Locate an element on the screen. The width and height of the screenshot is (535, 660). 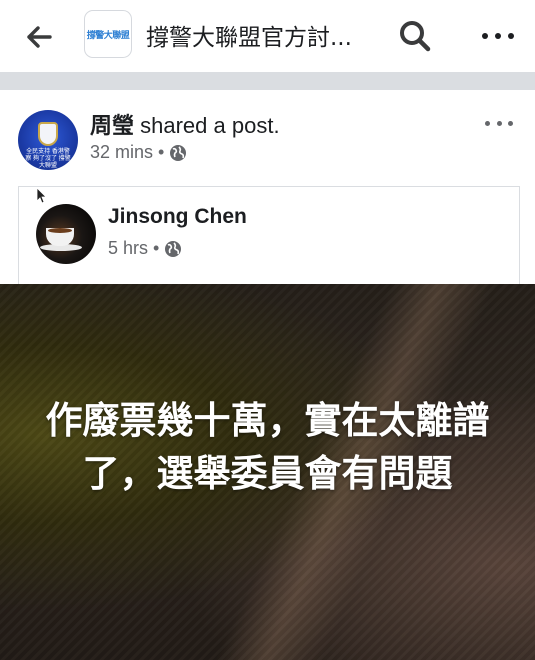
post-action-text: shared a post. is located at coordinates (207, 125).